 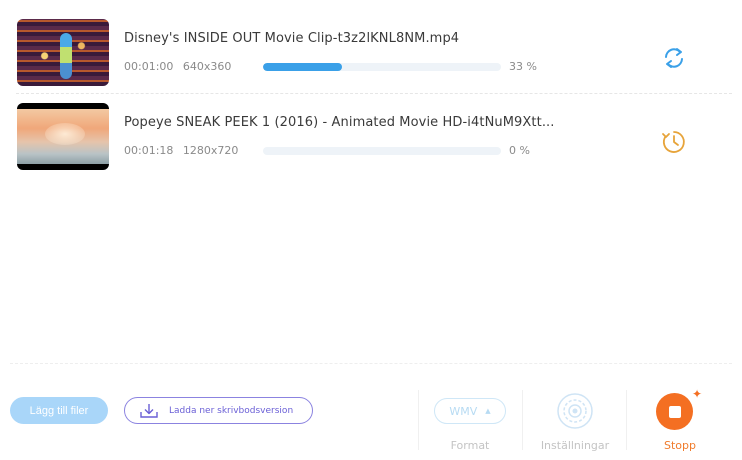 What do you see at coordinates (231, 410) in the screenshot?
I see `download-desktop-label: Ladda ner skrivbodsversion` at bounding box center [231, 410].